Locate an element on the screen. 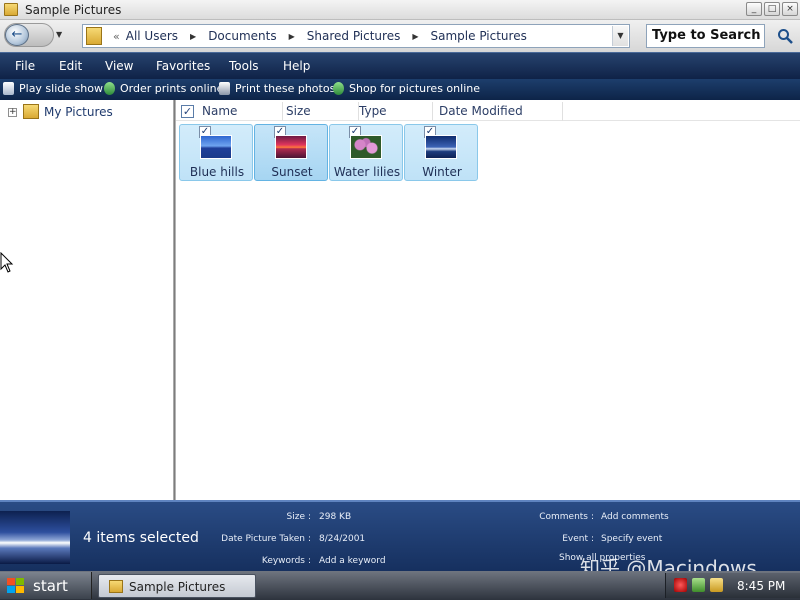 The height and width of the screenshot is (600, 800). detail-label: Size is located at coordinates (295, 517).